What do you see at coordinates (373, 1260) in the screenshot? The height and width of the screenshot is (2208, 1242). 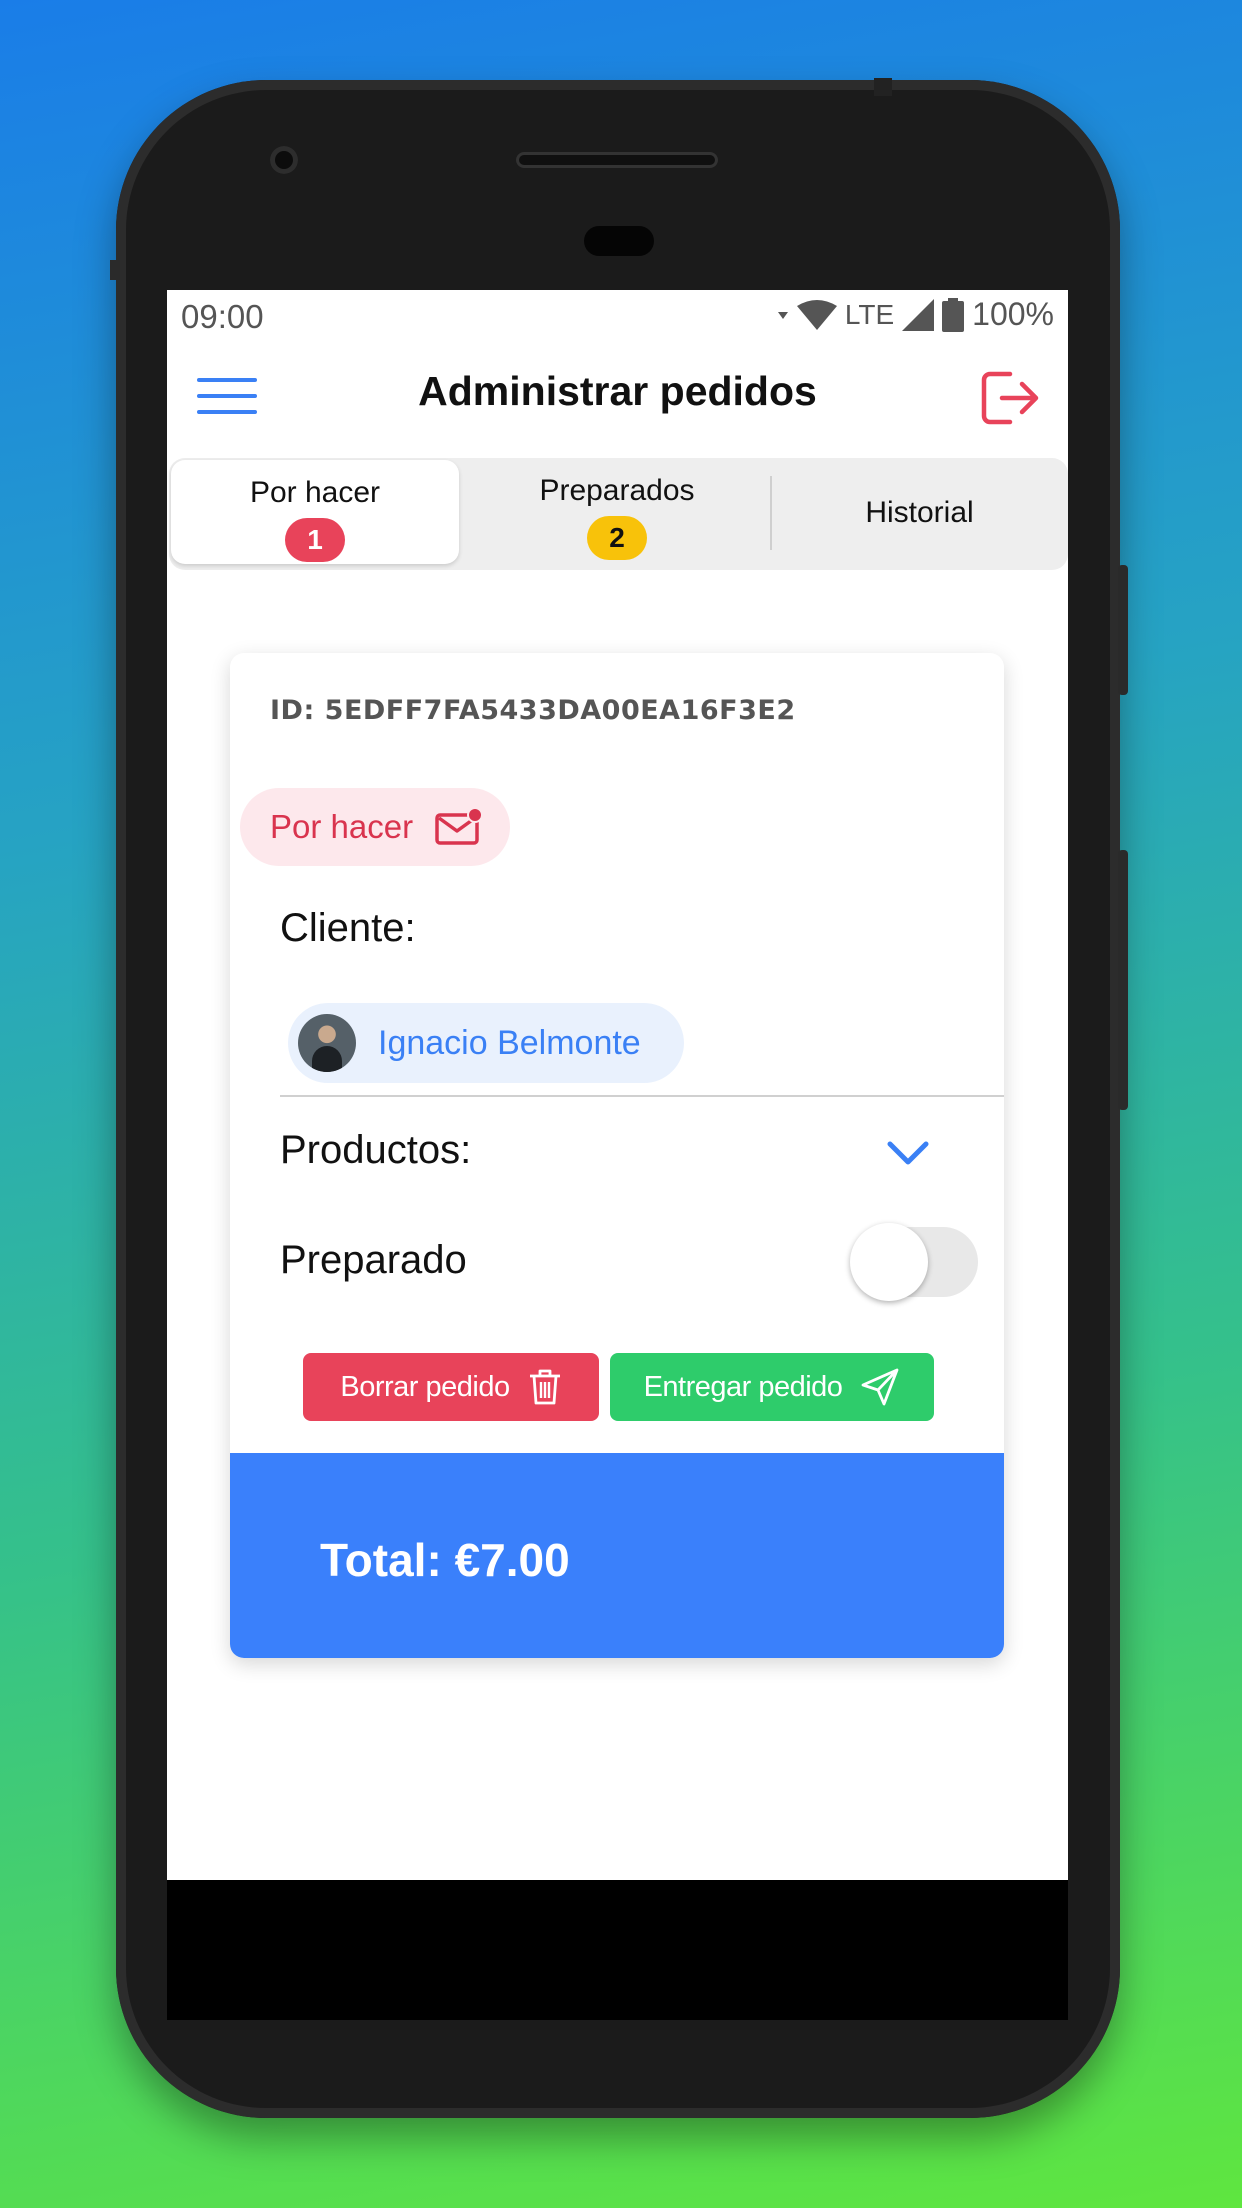 I see `preparado-label: Preparado` at bounding box center [373, 1260].